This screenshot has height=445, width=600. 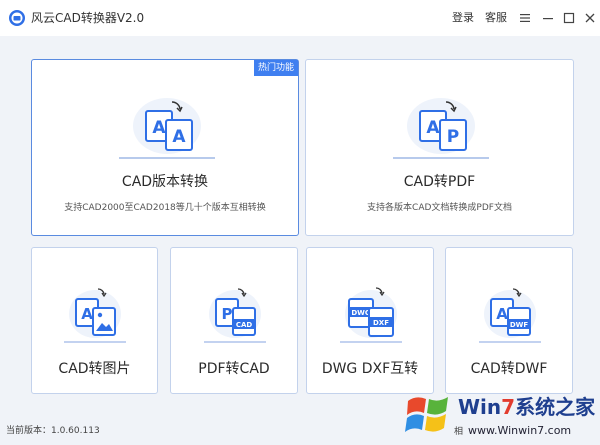 I want to click on service-link: 客服, so click(x=496, y=18).